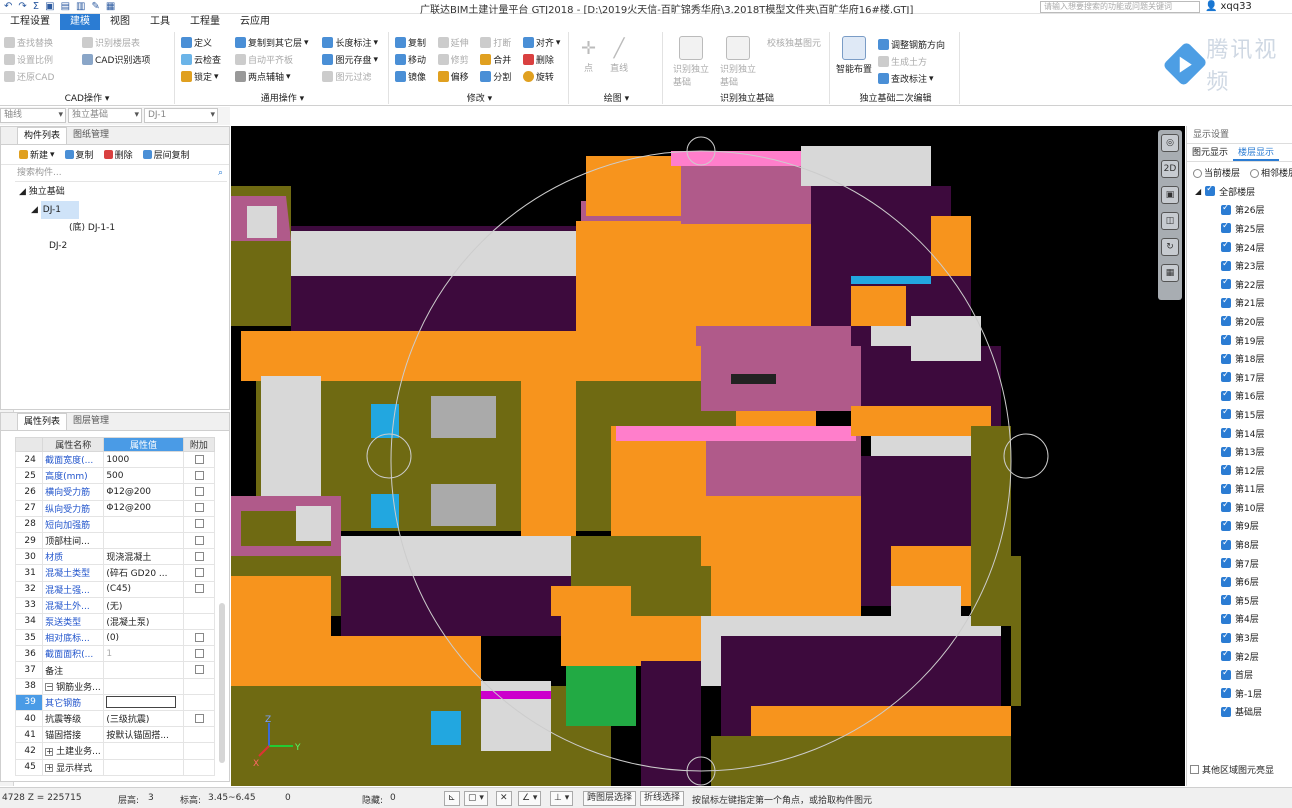  I want to click on redo-icon: ↷, so click(22, 6).